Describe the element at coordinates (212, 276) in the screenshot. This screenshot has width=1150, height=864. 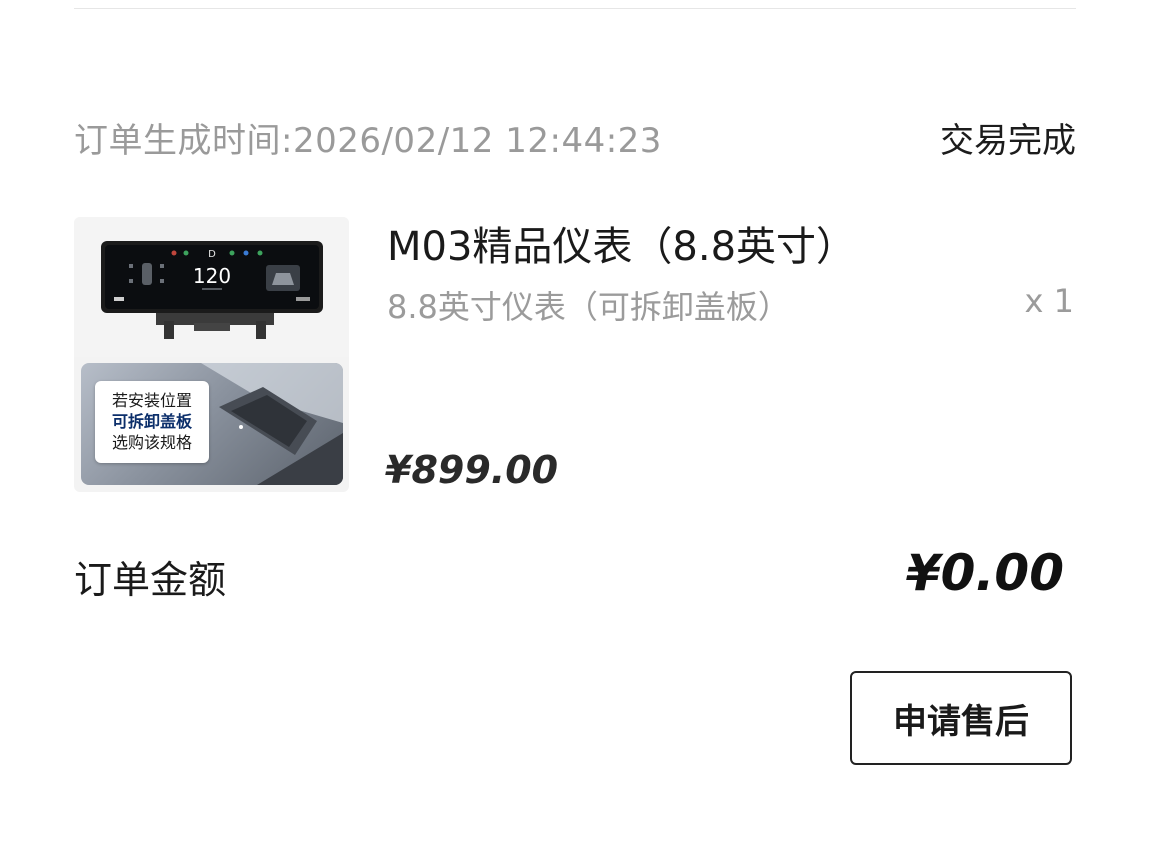
I see `speed-readout: 120` at that location.